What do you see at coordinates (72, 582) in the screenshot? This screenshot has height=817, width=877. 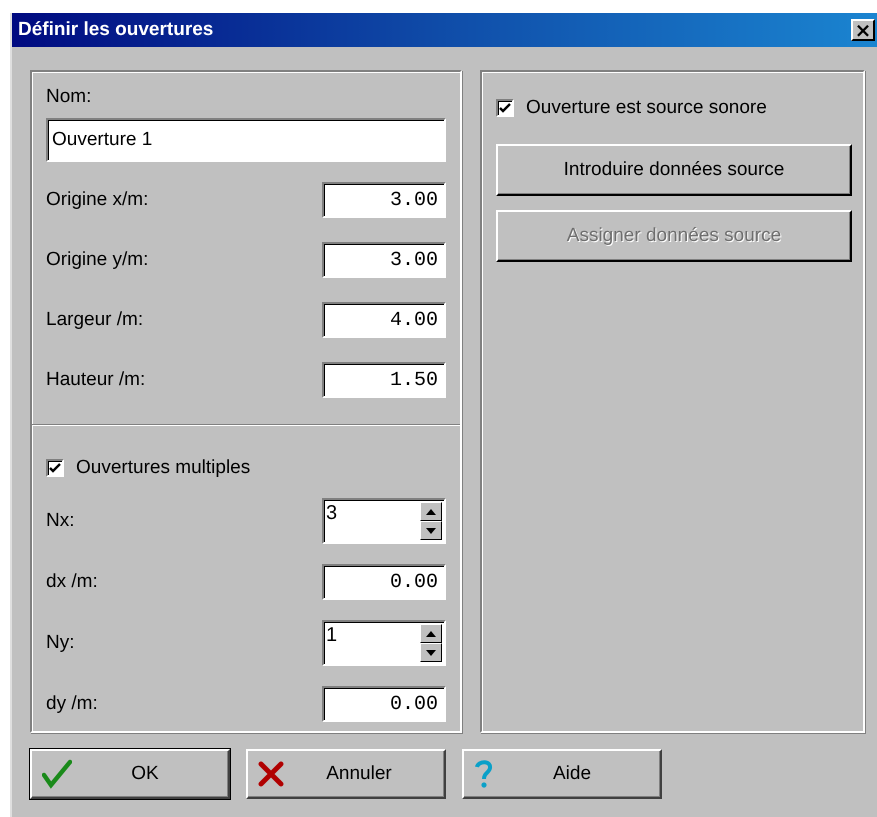 I see `field-label: dx /m:` at bounding box center [72, 582].